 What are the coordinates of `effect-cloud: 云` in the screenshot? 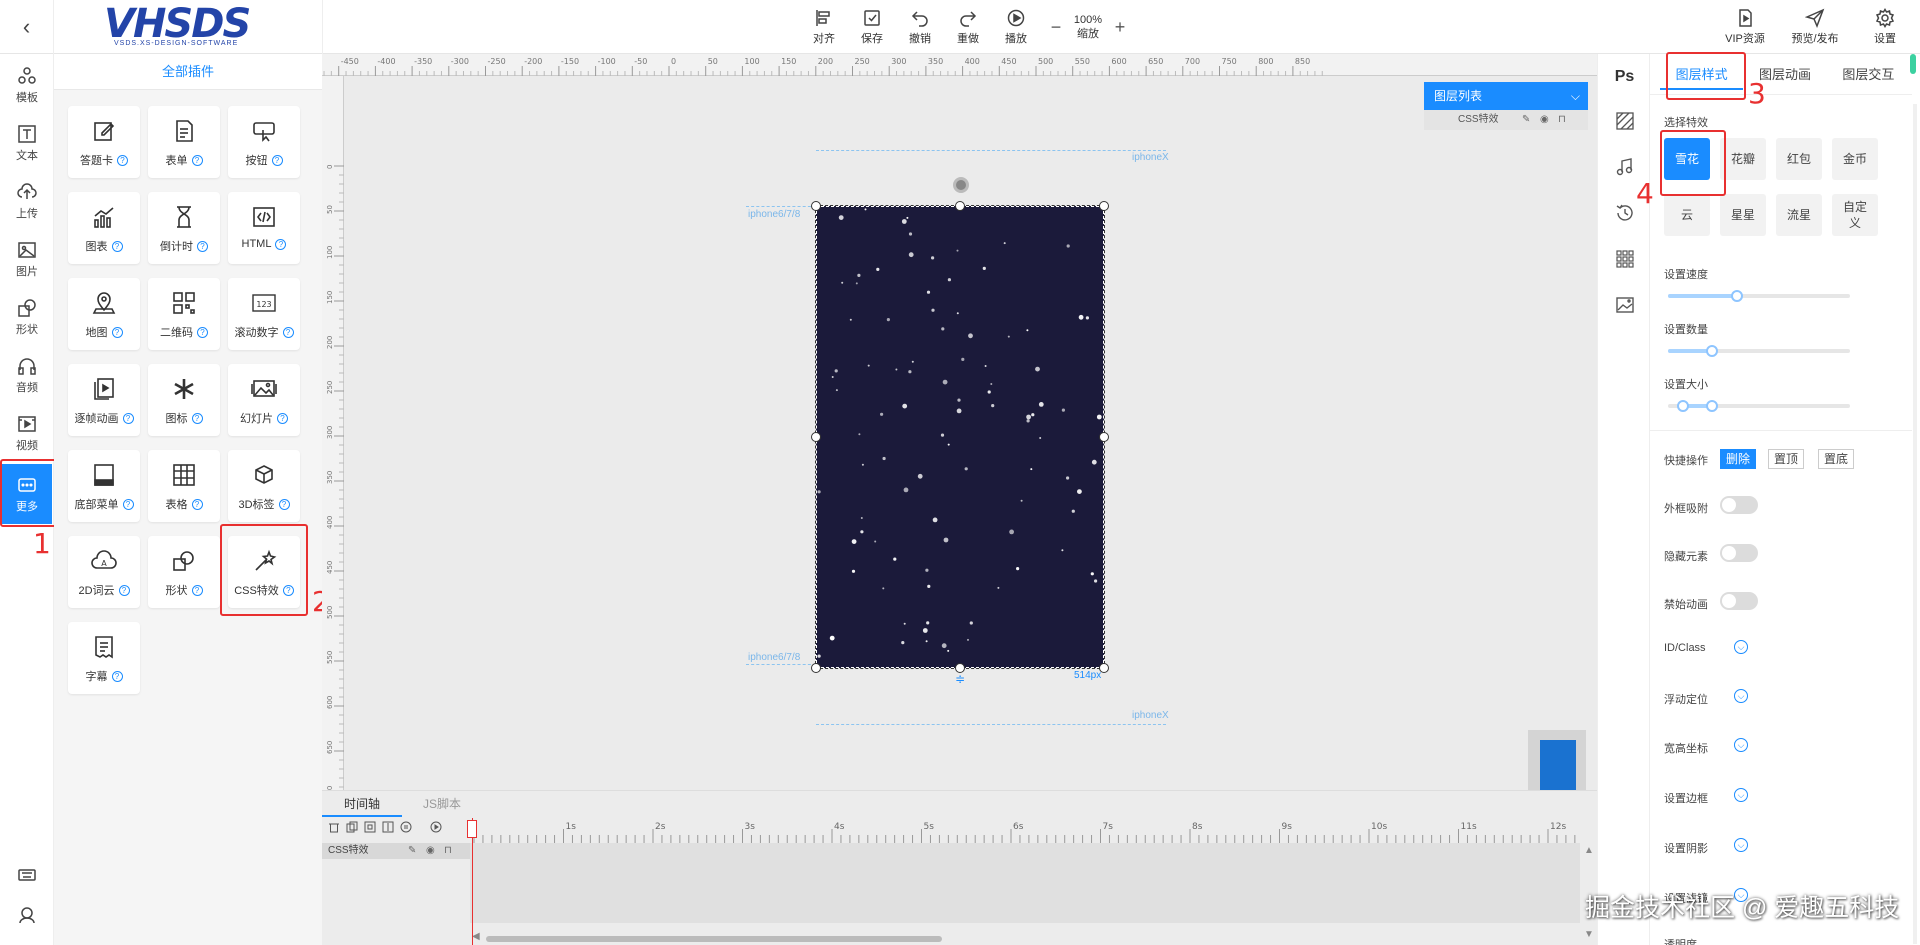 It's located at (1687, 215).